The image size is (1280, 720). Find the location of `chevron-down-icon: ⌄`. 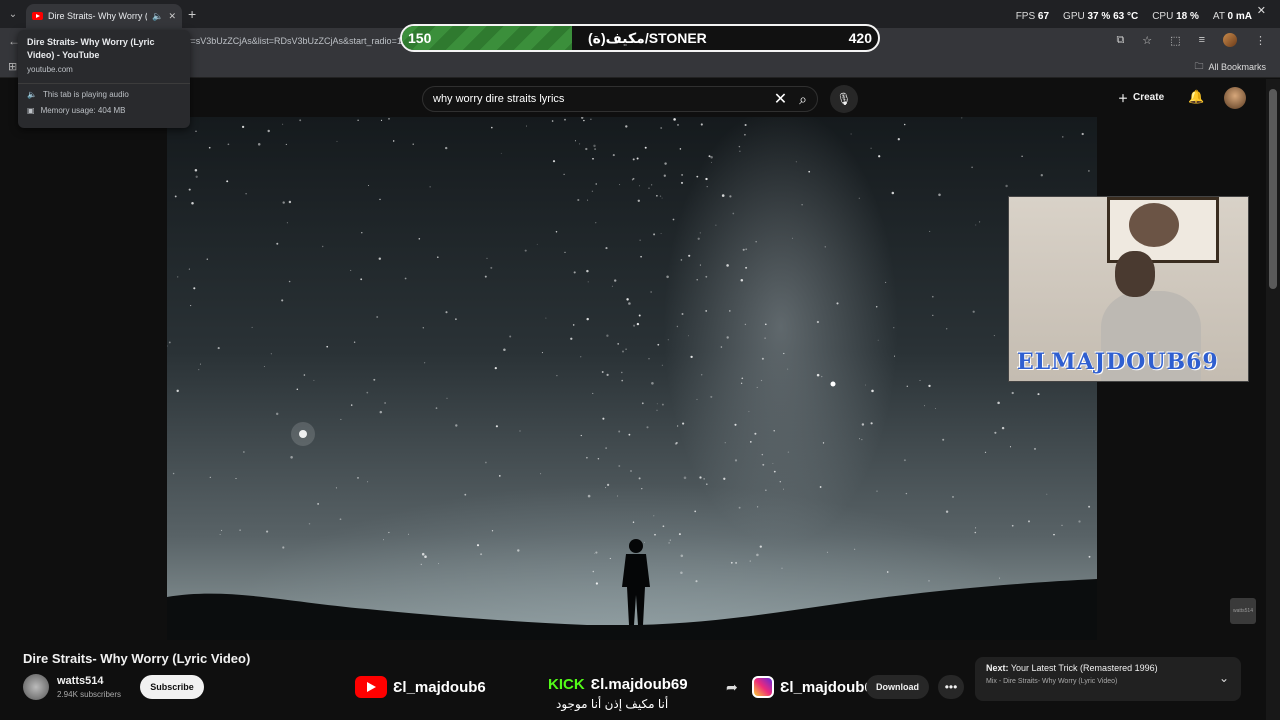

chevron-down-icon: ⌄ is located at coordinates (1224, 678).